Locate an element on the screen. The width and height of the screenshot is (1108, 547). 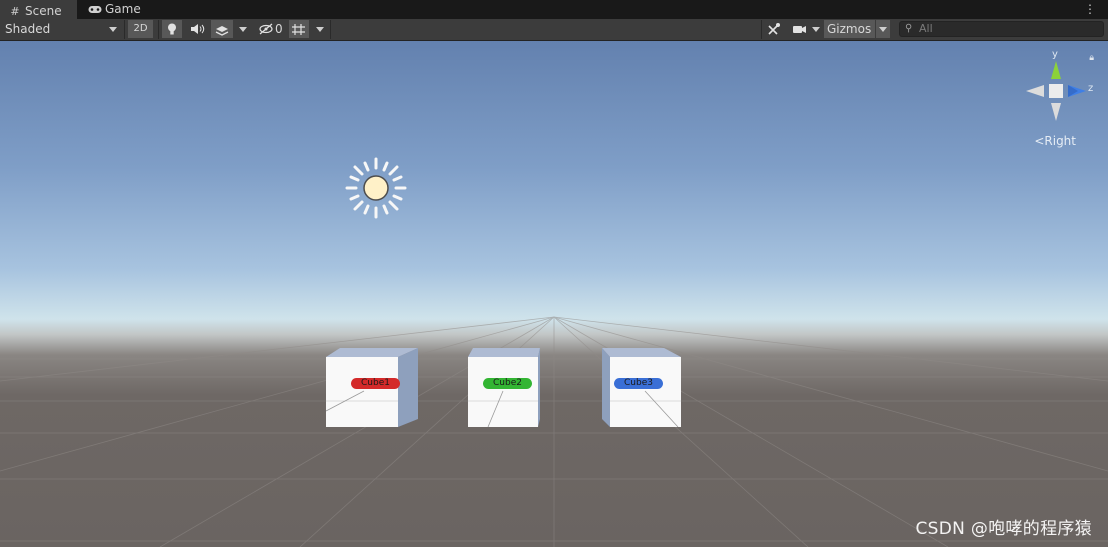
tab-bar: # Scene Game ⋮ is located at coordinates (554, 9).